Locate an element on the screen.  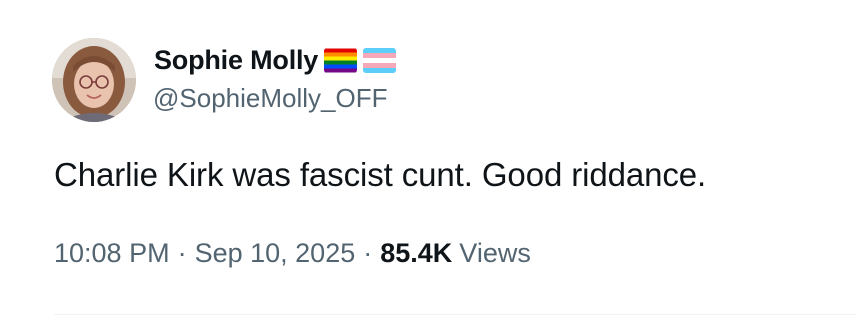
views-count: 85.4K is located at coordinates (416, 253).